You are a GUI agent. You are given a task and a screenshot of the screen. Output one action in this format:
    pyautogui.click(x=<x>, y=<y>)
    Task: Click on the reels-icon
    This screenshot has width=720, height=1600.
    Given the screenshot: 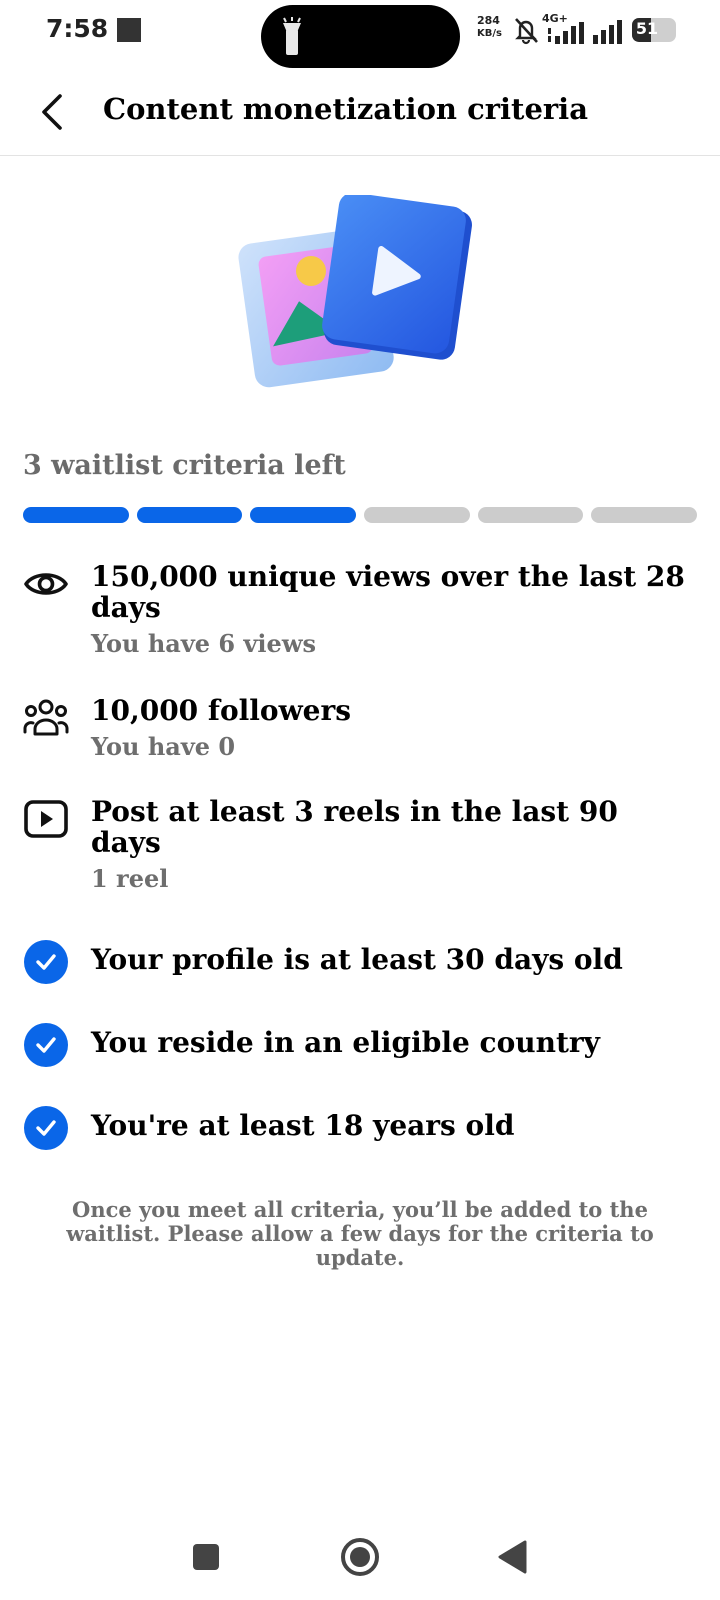 What is the action you would take?
    pyautogui.click(x=46, y=819)
    